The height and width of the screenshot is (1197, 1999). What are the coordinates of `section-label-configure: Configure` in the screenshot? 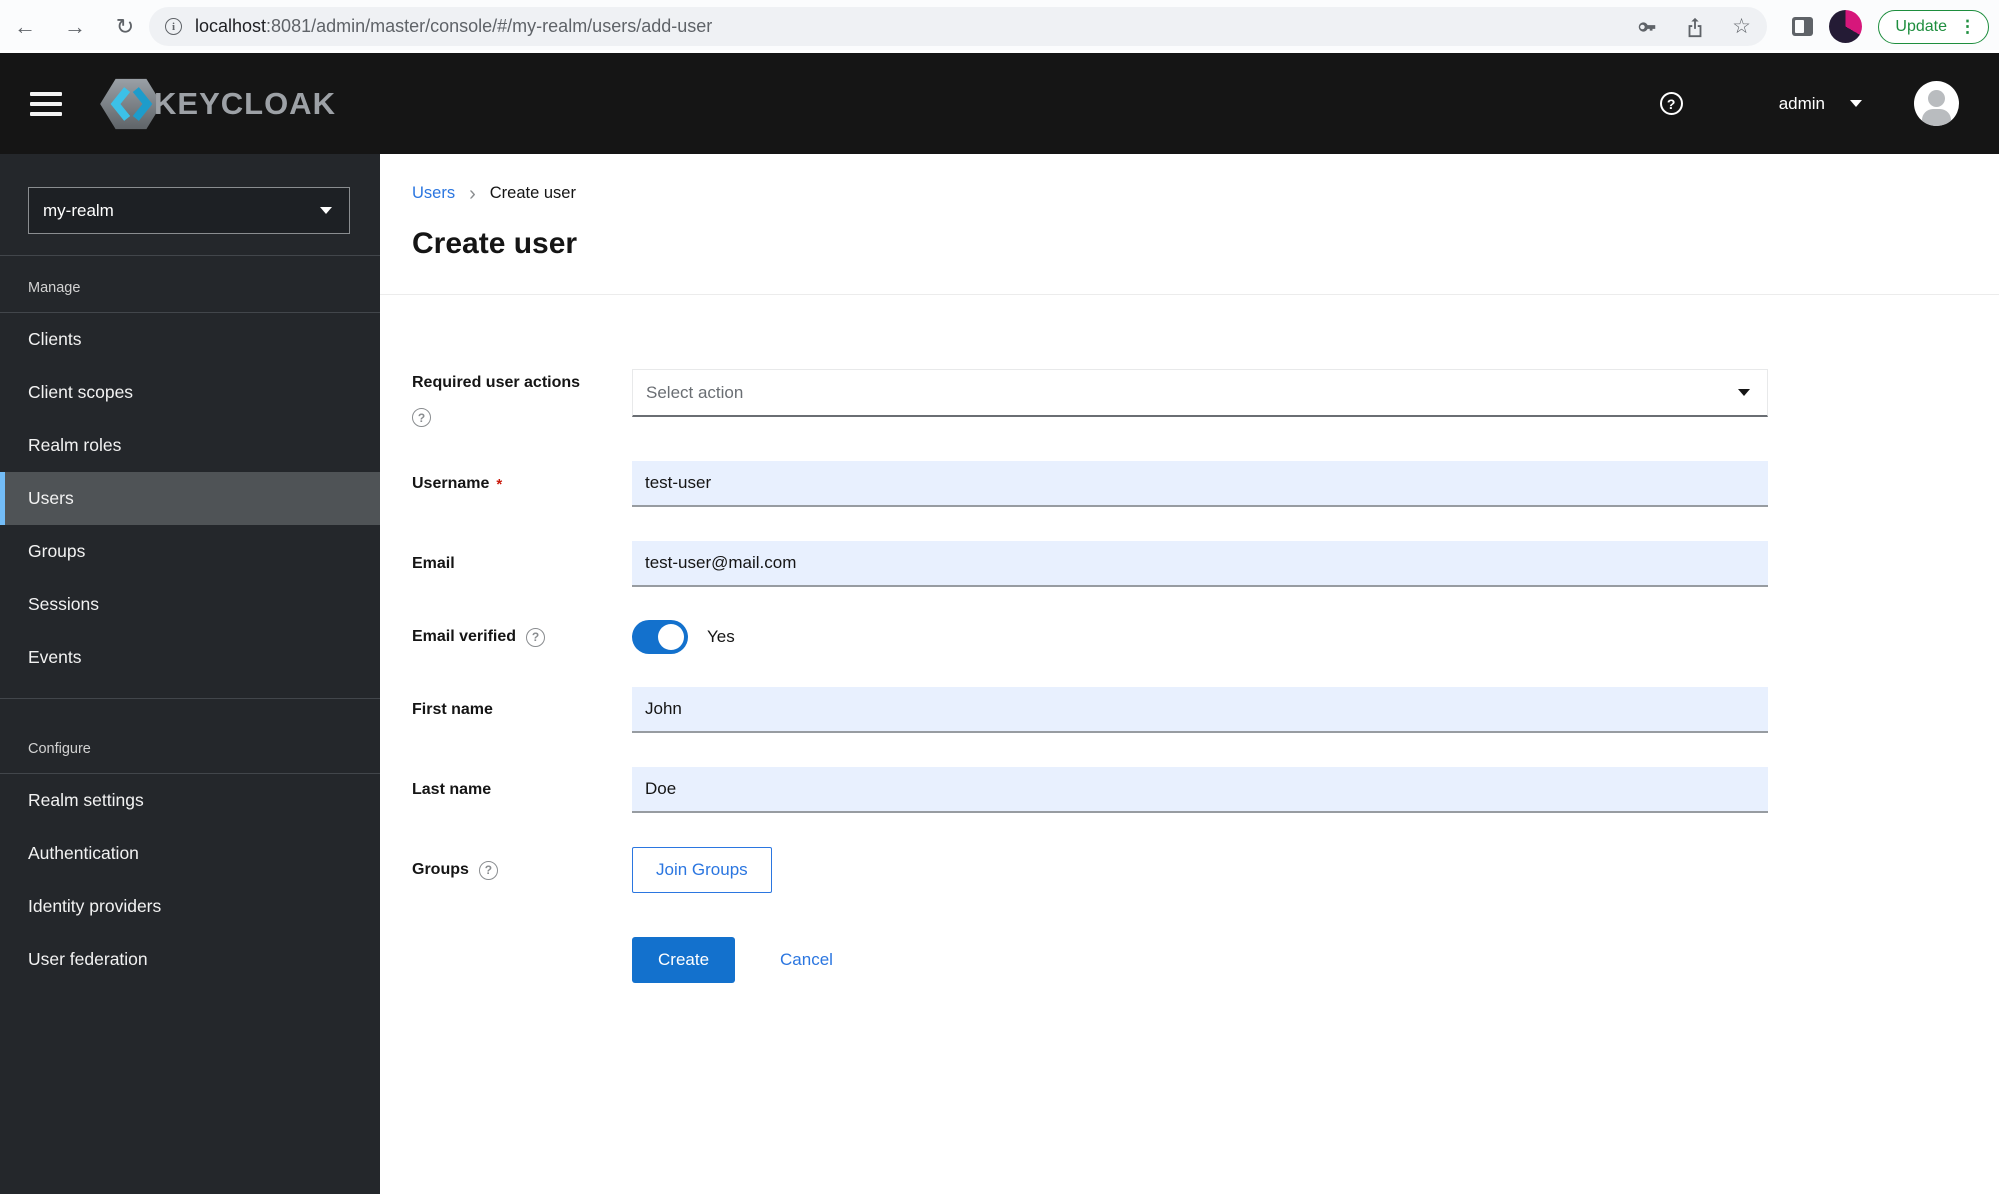 It's located at (190, 736).